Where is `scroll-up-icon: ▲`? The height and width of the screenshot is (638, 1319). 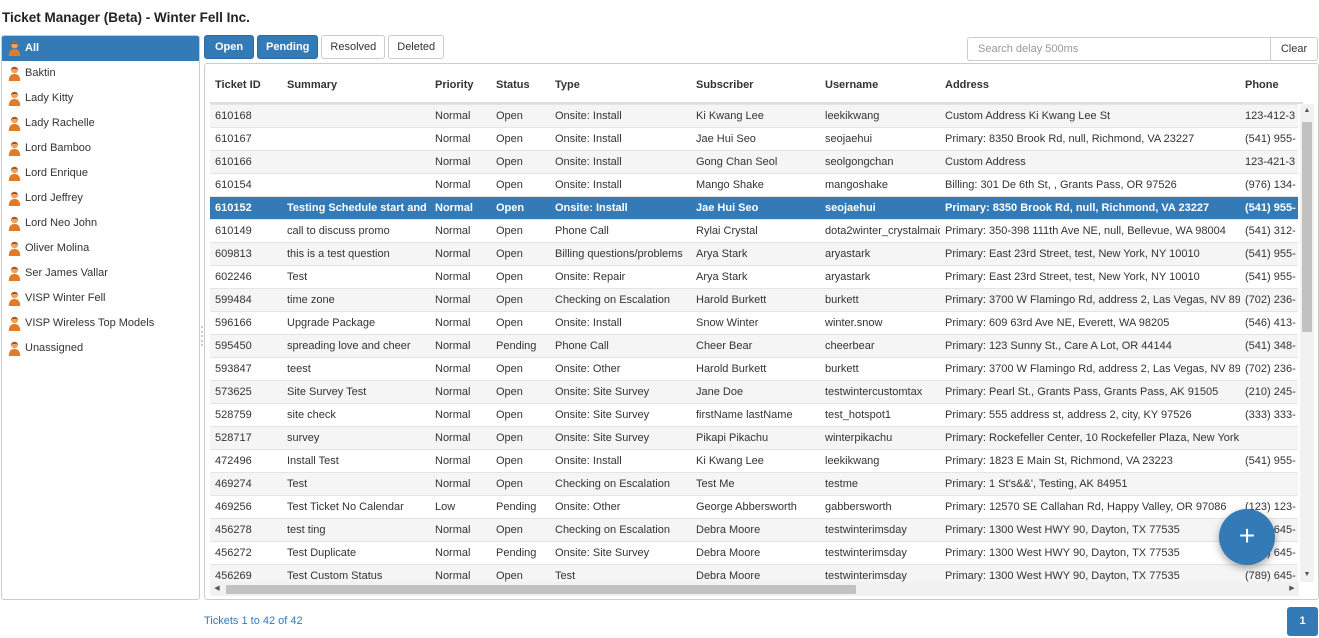
scroll-up-icon: ▲ is located at coordinates (1307, 111).